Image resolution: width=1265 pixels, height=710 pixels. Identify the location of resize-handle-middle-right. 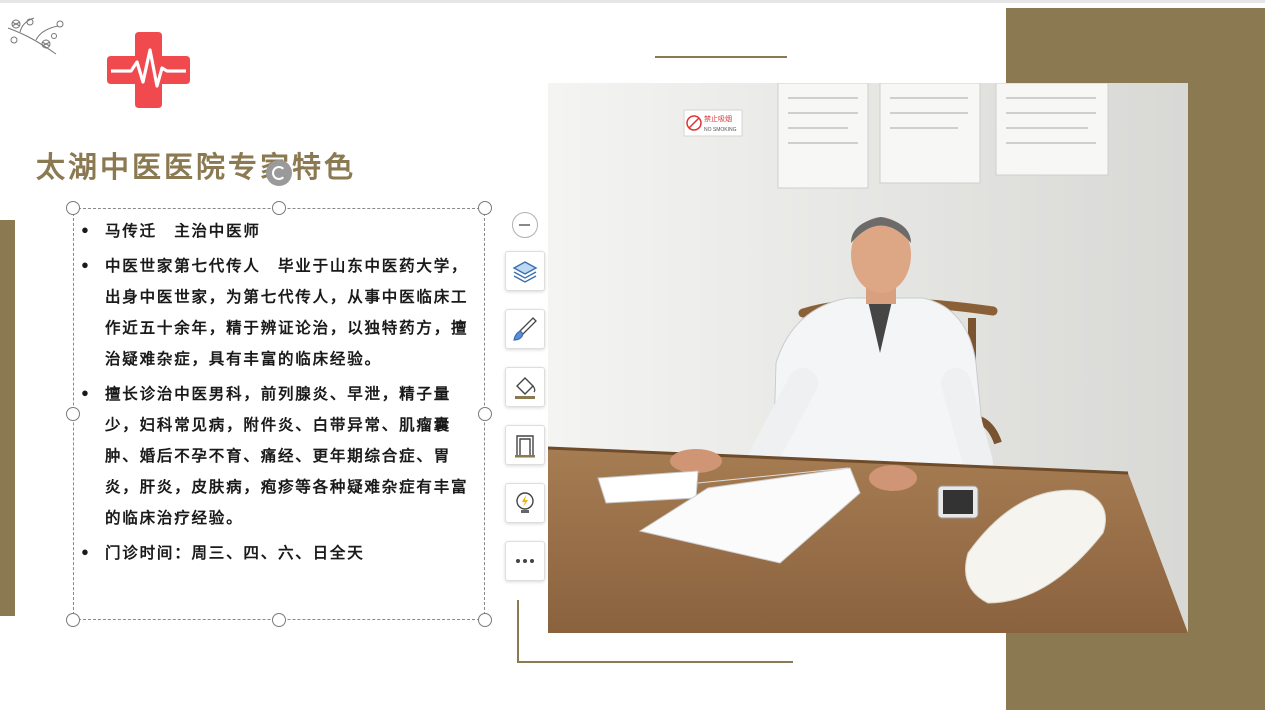
(485, 414).